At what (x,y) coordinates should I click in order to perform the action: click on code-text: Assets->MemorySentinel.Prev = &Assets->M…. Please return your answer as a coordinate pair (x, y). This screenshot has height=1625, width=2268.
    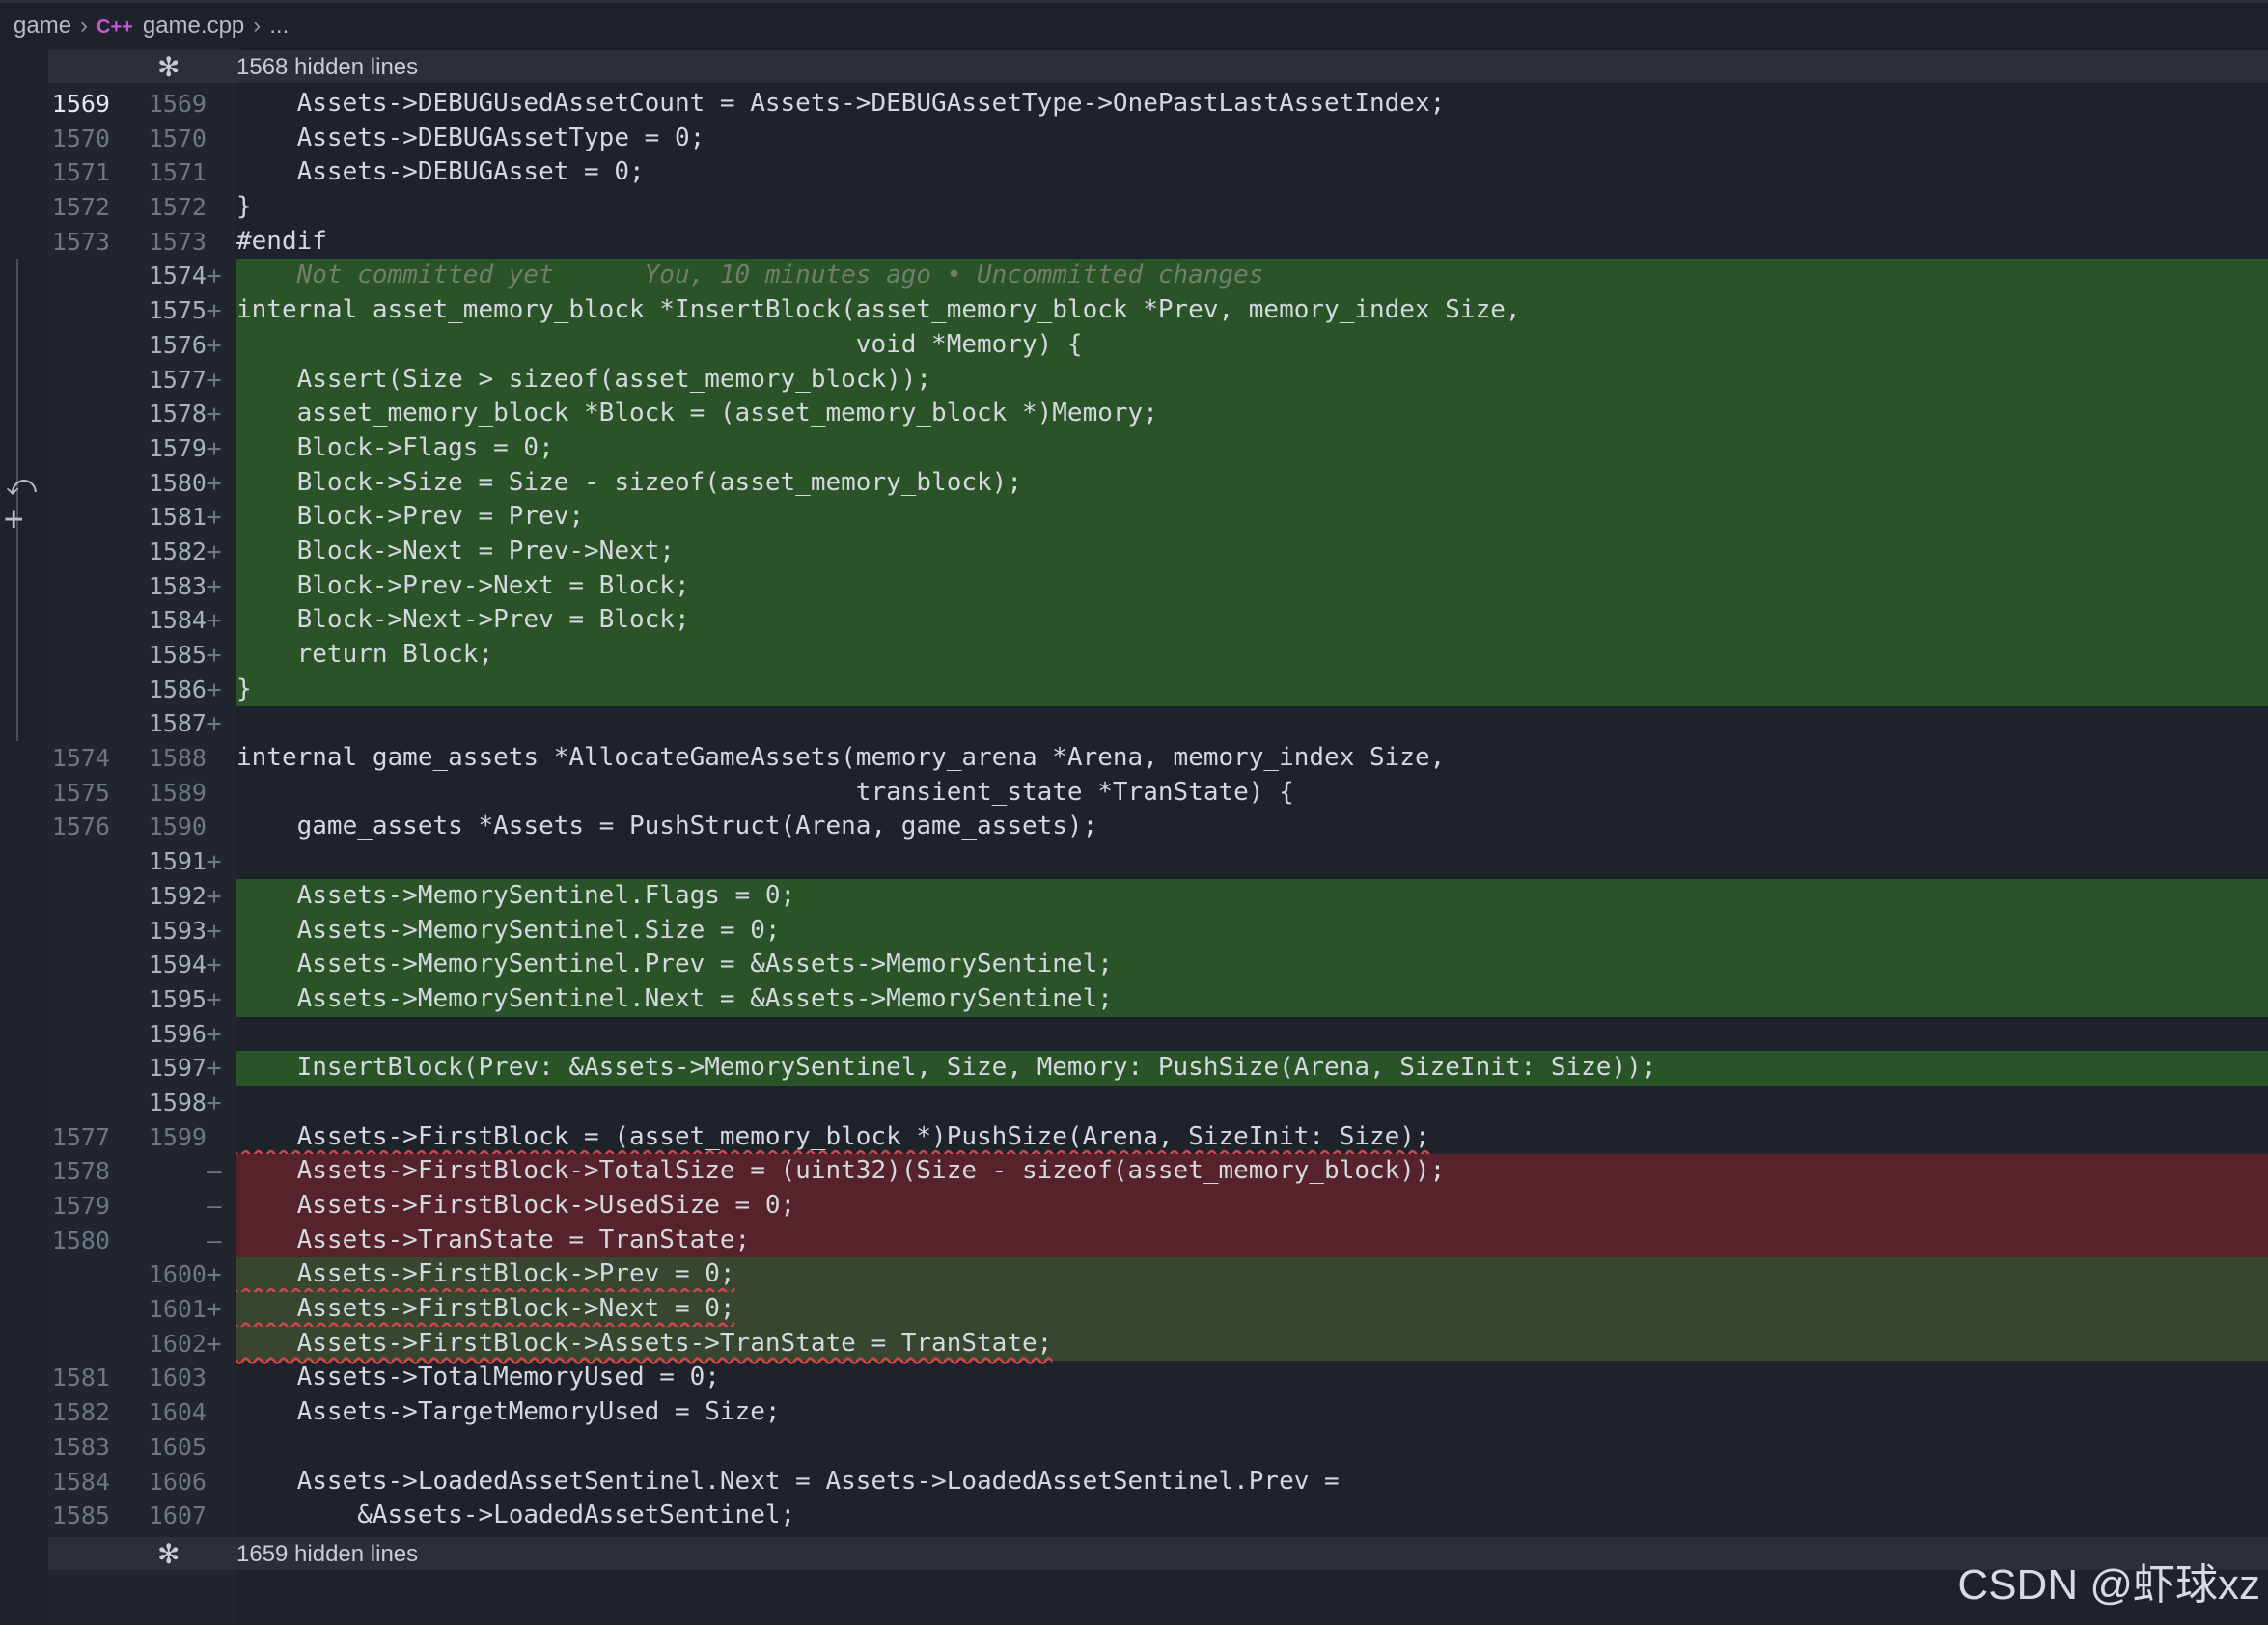
    Looking at the image, I should click on (1252, 965).